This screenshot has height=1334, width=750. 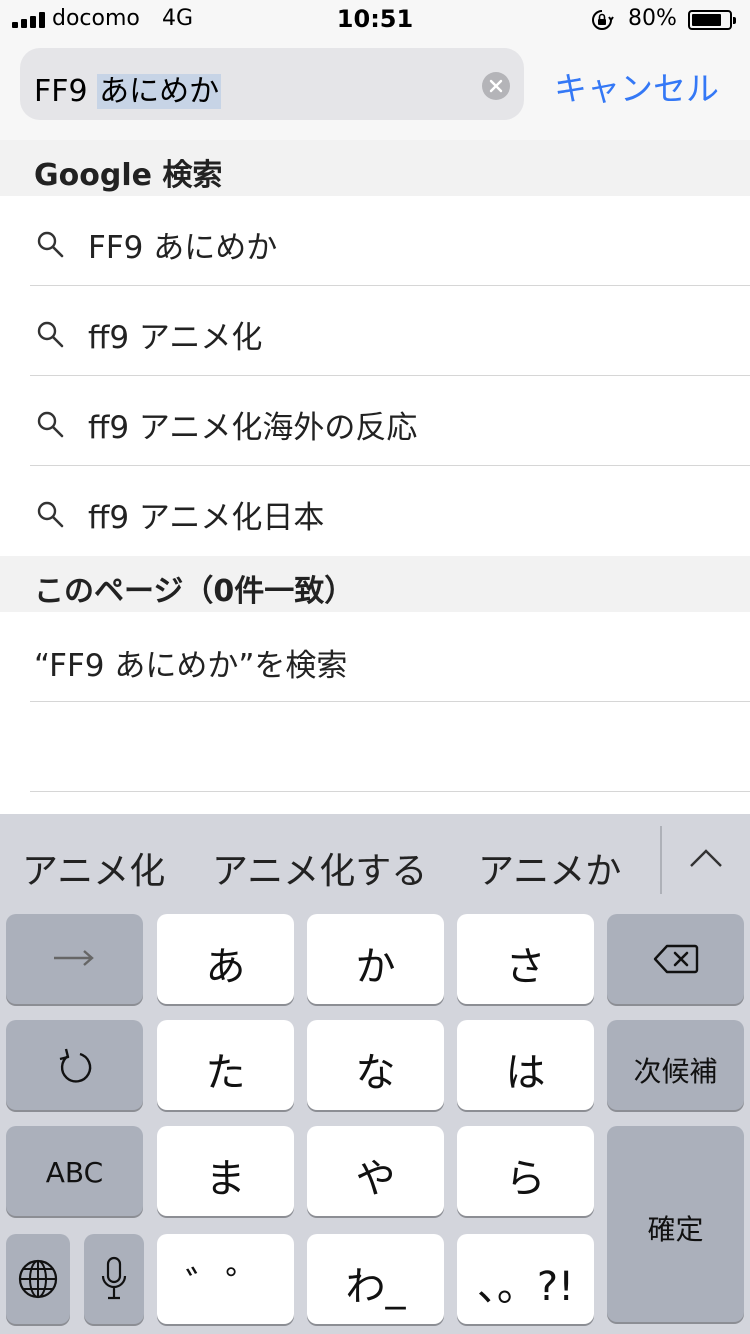 What do you see at coordinates (525, 959) in the screenshot?
I see `kana-key: さ` at bounding box center [525, 959].